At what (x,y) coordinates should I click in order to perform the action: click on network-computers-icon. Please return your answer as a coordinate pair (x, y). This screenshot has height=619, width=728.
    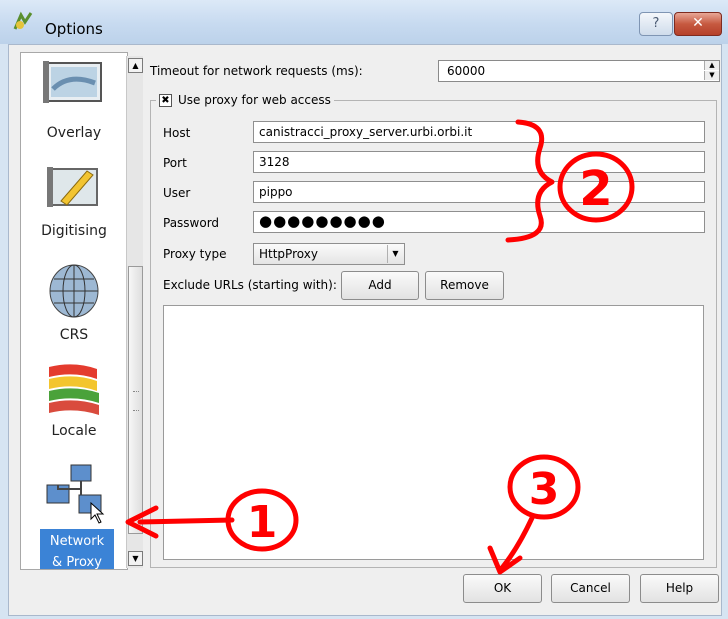
    Looking at the image, I should click on (75, 494).